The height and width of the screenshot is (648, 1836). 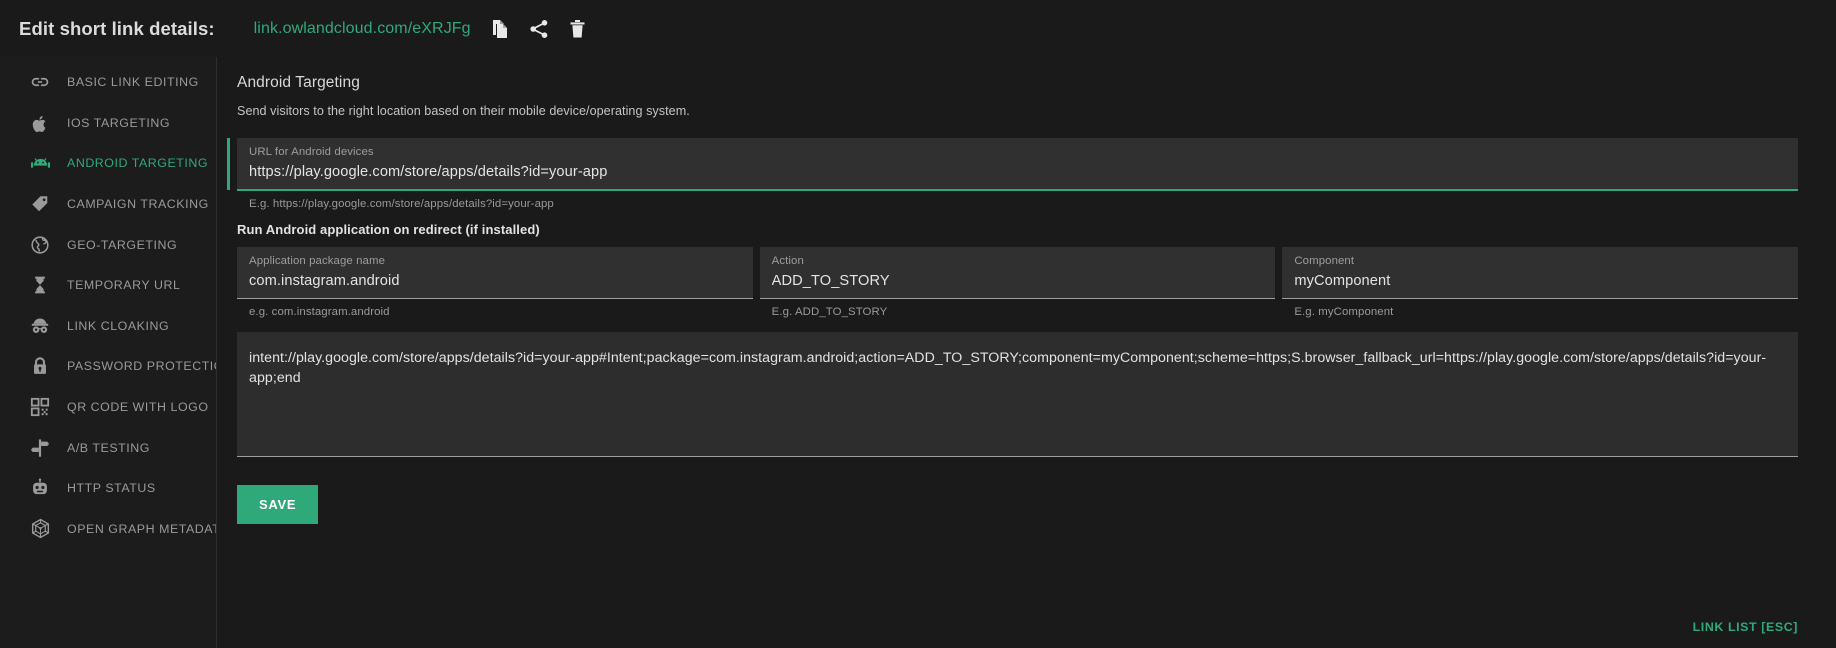 What do you see at coordinates (40, 488) in the screenshot?
I see `robot-icon` at bounding box center [40, 488].